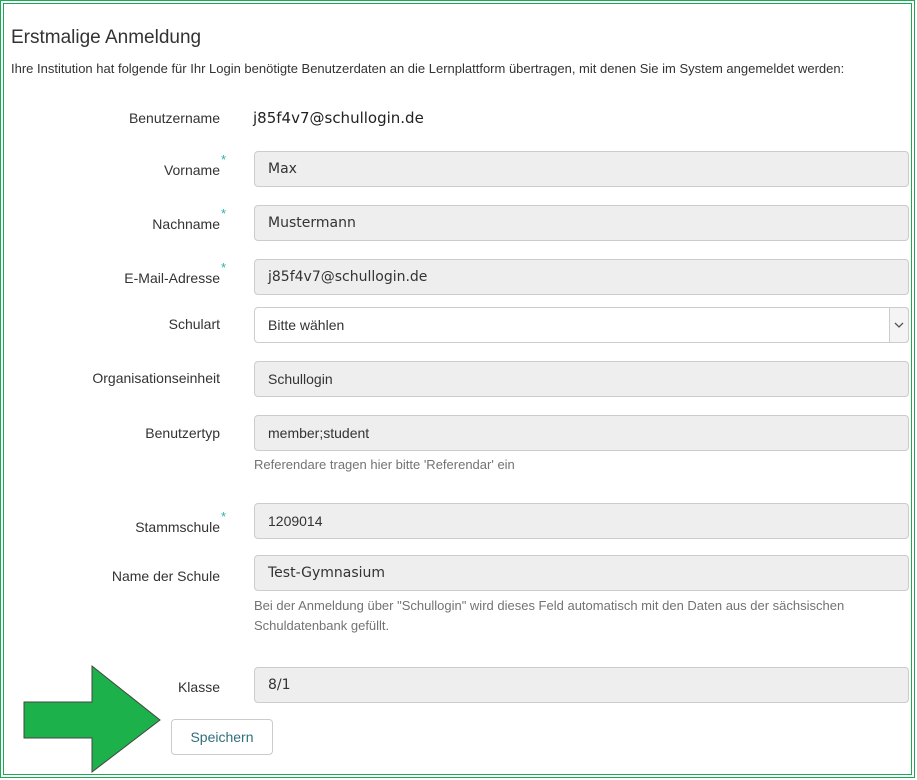  What do you see at coordinates (581, 277) in the screenshot?
I see `email-field: j85f4v7@schullogin.de` at bounding box center [581, 277].